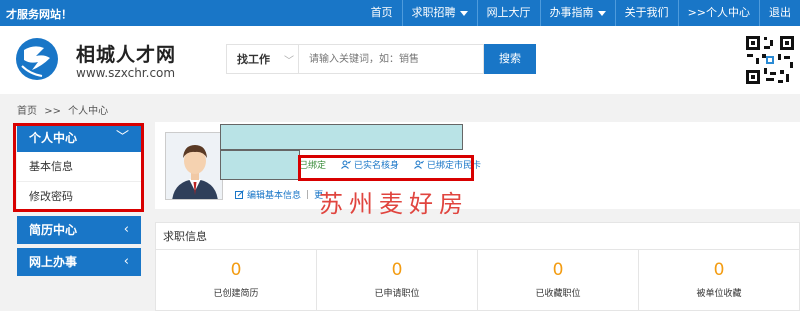 This screenshot has height=311, width=800. I want to click on stat-applied-jobs: 0 已申请职位, so click(397, 280).